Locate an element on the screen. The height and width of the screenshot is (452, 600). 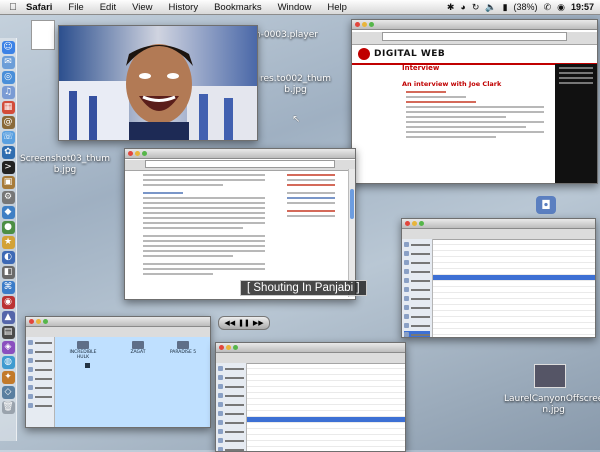
menu-window: Window is located at coordinates (295, 7).